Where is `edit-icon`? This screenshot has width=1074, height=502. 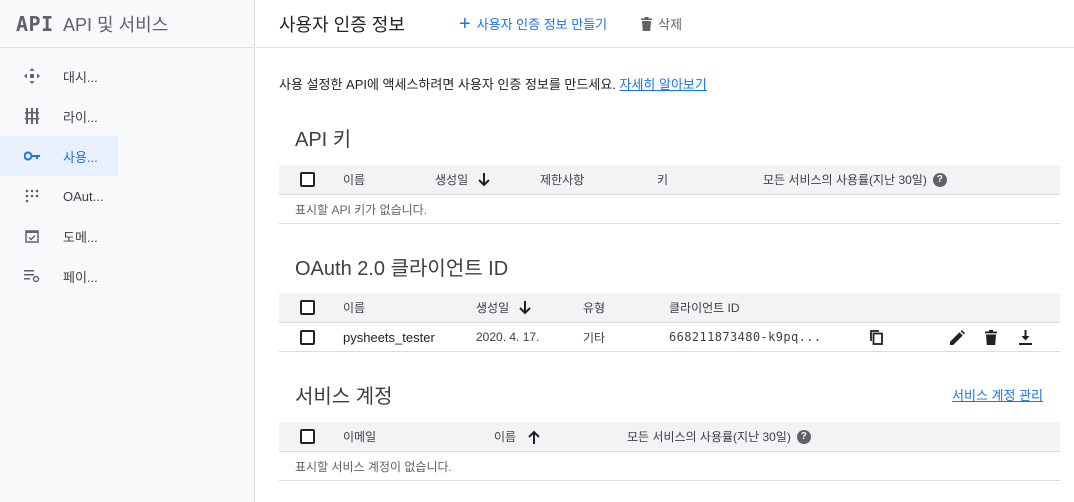 edit-icon is located at coordinates (957, 337).